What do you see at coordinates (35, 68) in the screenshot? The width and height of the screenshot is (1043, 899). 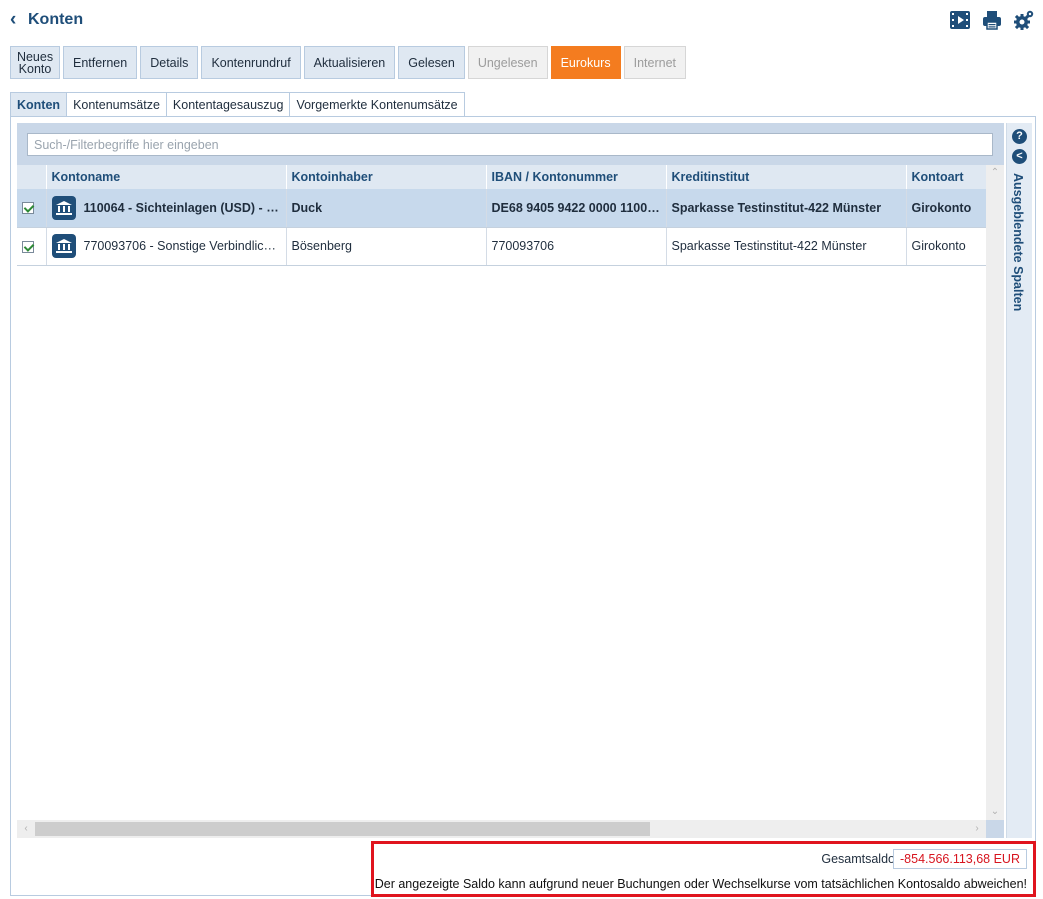 I see `new-account-label-line2: Konto` at bounding box center [35, 68].